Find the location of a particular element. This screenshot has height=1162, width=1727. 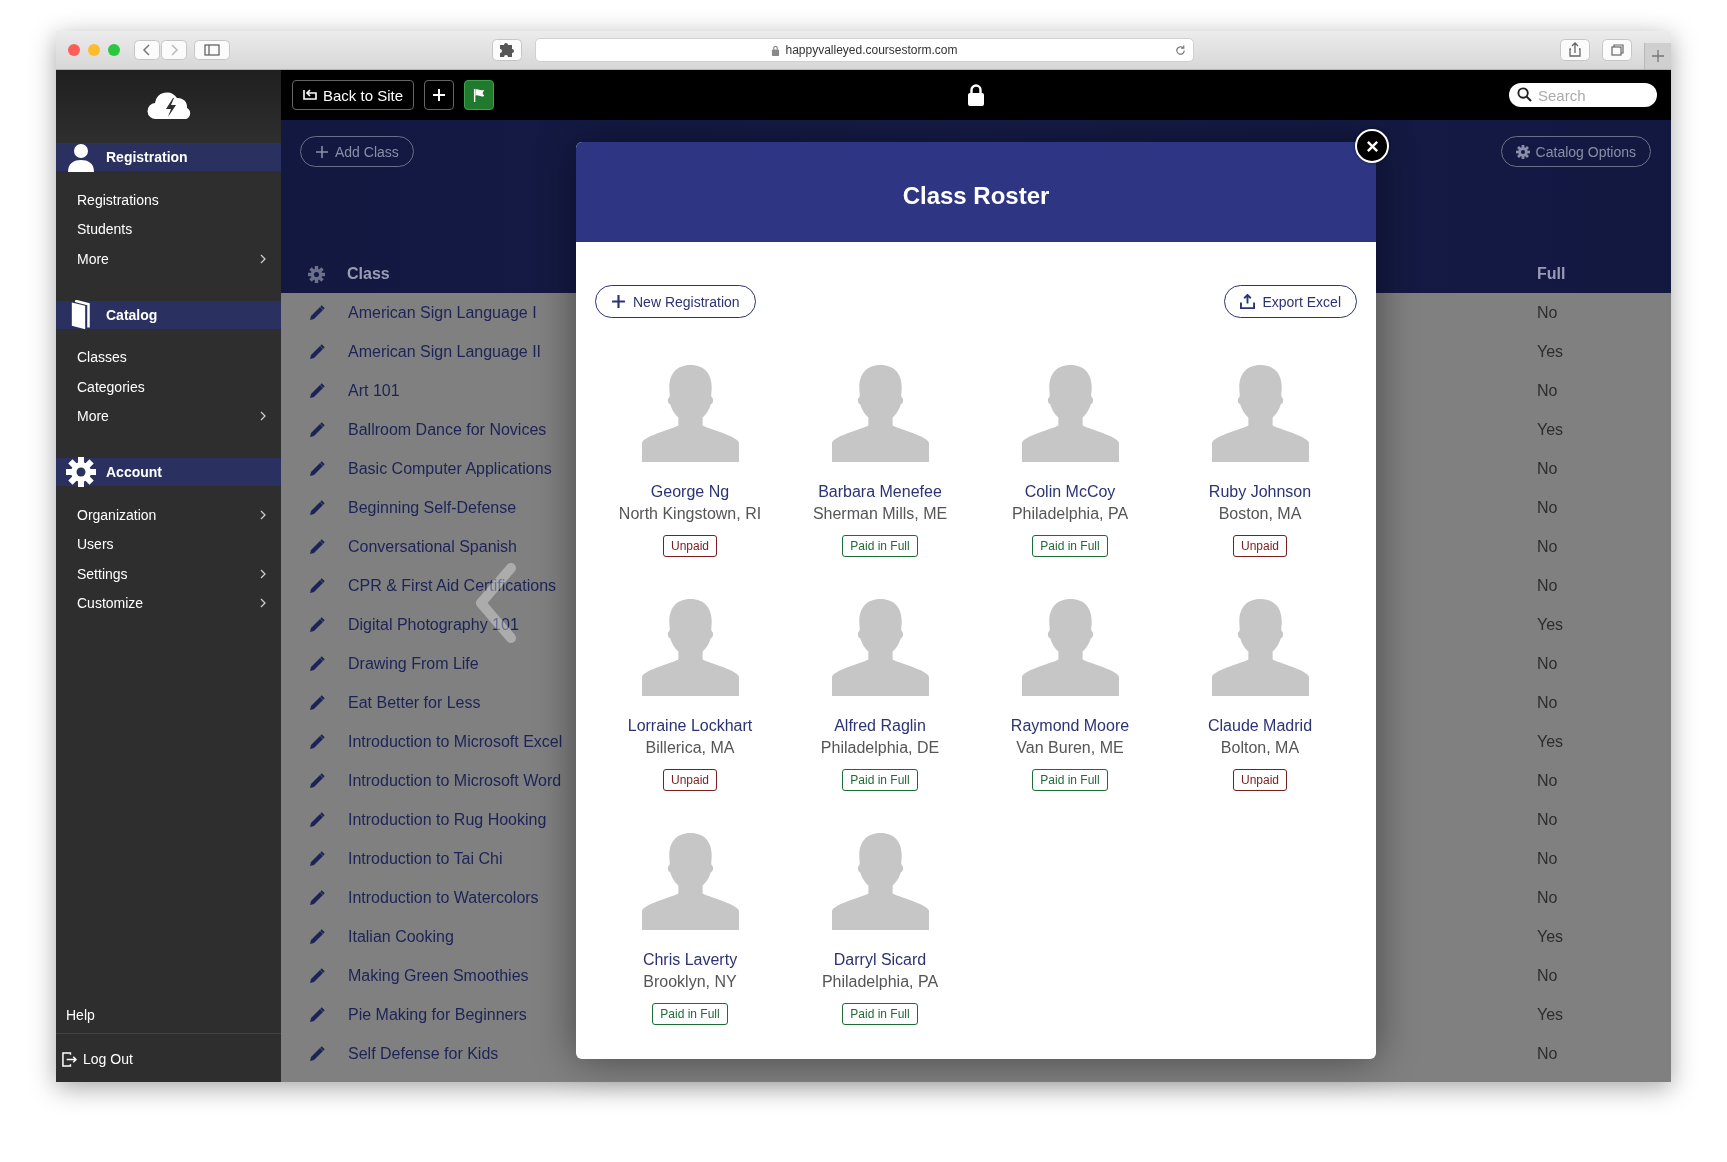

sidebar-item: Users is located at coordinates (168, 544).